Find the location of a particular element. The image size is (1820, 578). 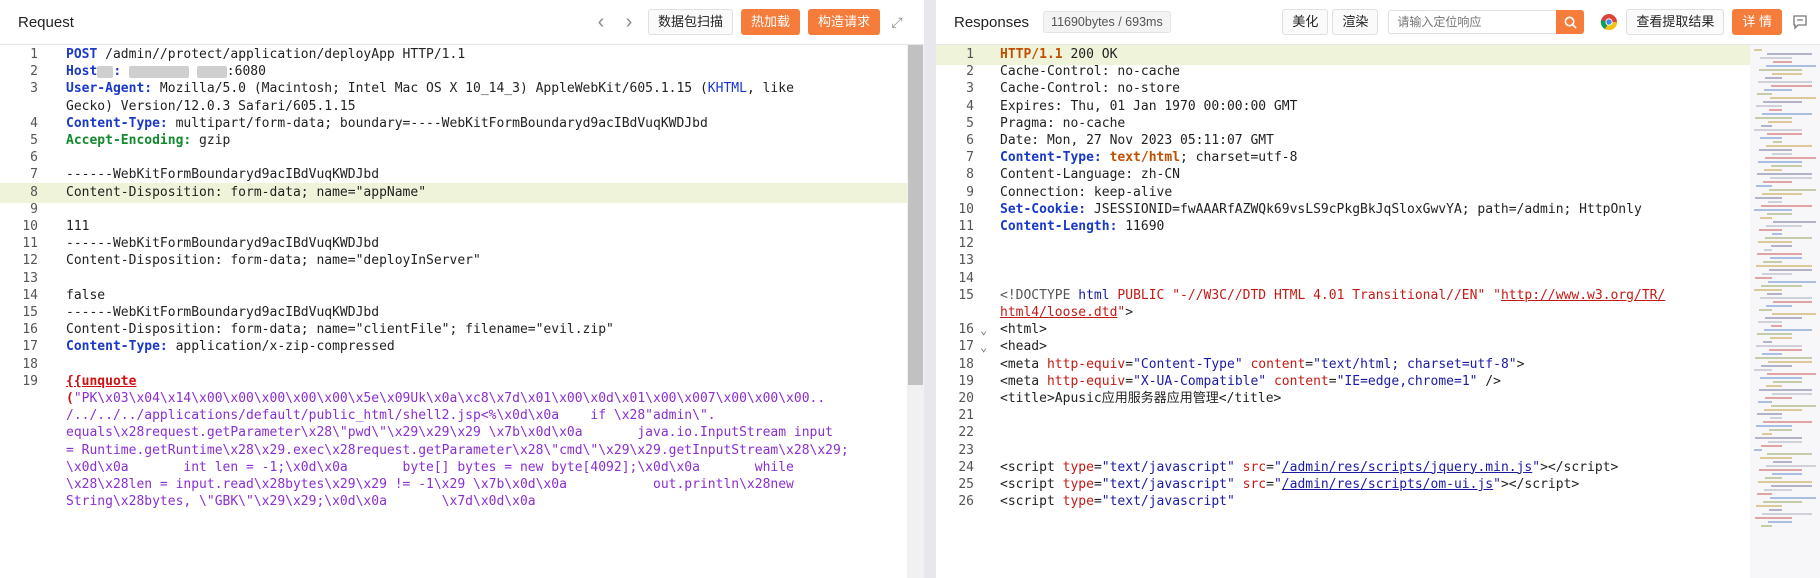

line-text: <script type="text/javascript" is located at coordinates (1117, 502).